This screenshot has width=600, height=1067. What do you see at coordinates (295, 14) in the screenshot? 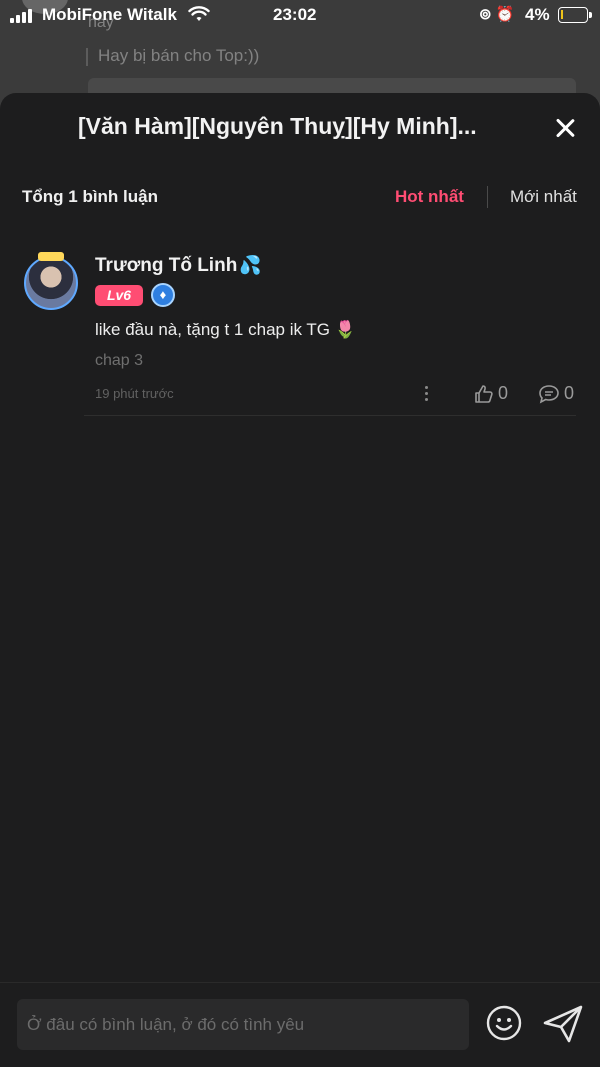
I see `clock: 23:02` at bounding box center [295, 14].